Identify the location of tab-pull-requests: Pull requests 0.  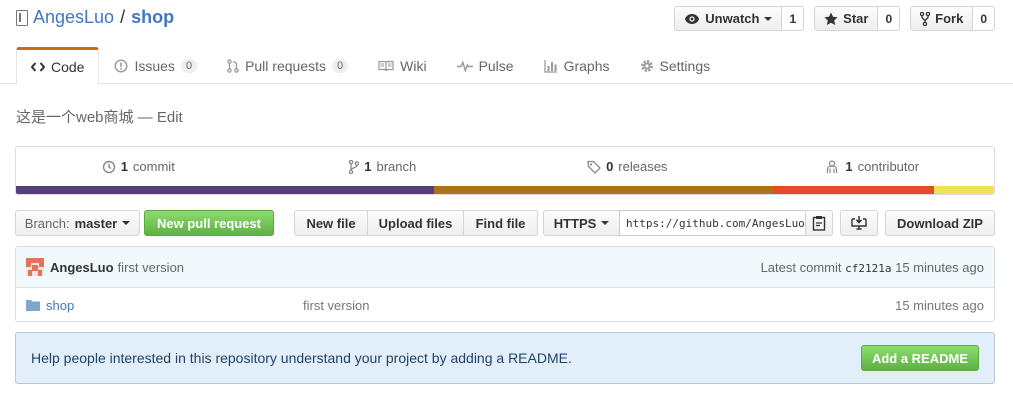
(287, 65).